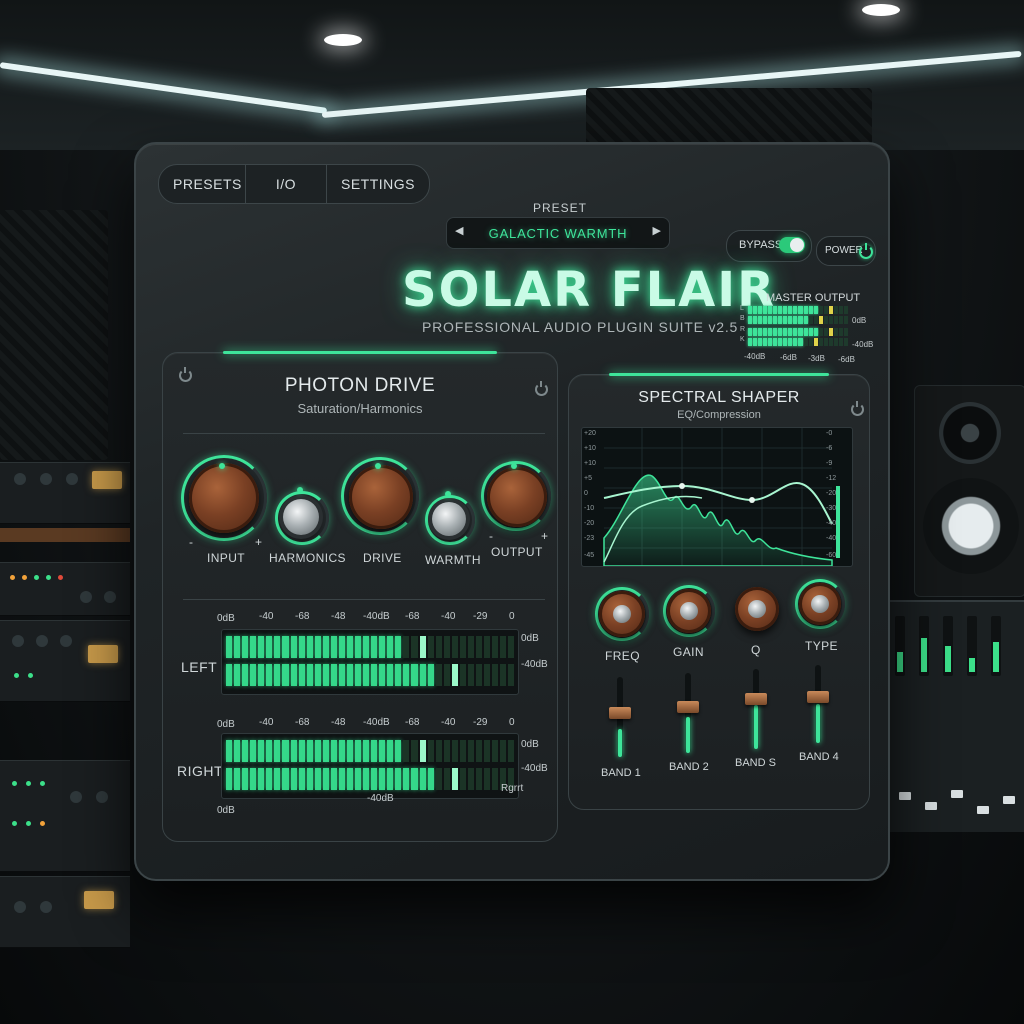 This screenshot has height=1024, width=1024. I want to click on input-knob: - + INPUT, so click(226, 510).